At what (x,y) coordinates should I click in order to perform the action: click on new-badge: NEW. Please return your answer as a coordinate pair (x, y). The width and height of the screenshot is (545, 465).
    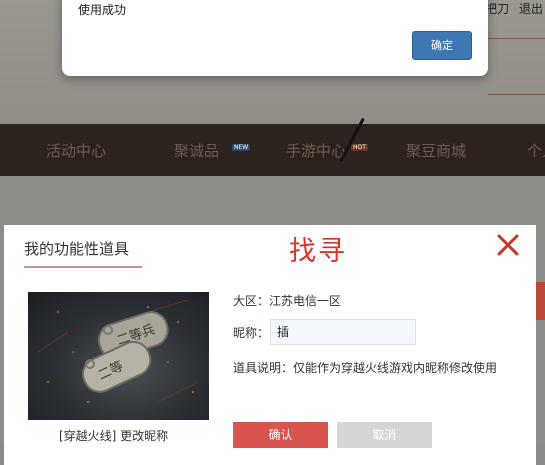
    Looking at the image, I should click on (241, 147).